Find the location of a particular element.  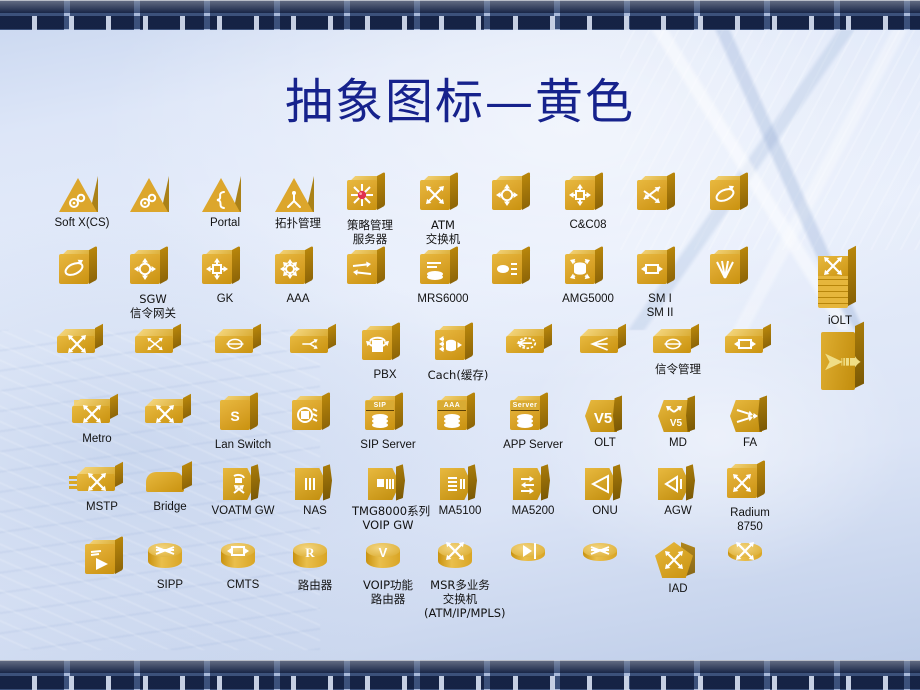

icon-storage-cube is located at coordinates (315, 414).